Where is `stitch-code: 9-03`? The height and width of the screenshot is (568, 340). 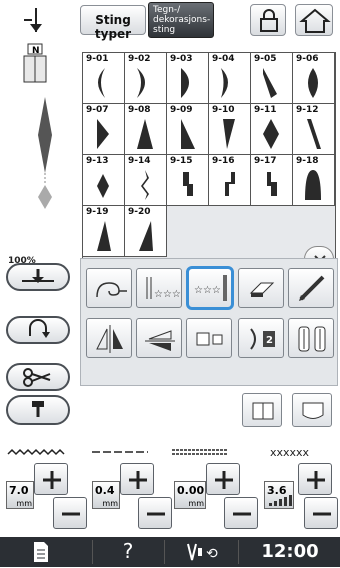 stitch-code: 9-03 is located at coordinates (181, 59).